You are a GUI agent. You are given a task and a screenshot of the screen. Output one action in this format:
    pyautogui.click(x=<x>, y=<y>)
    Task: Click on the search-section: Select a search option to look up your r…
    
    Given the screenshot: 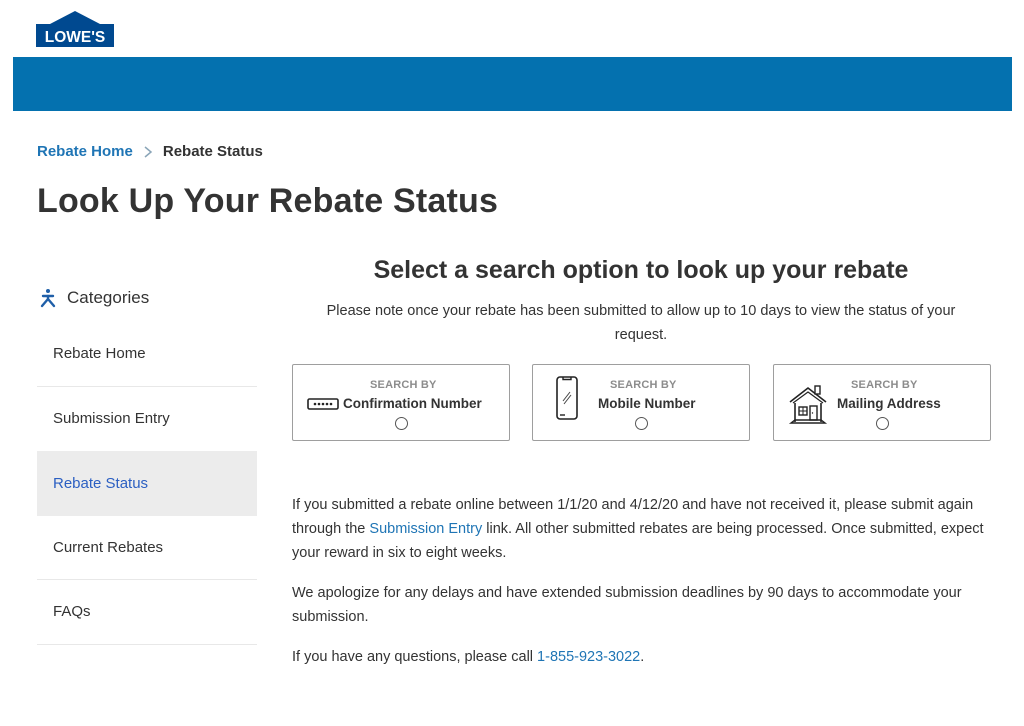 What is the action you would take?
    pyautogui.click(x=641, y=301)
    